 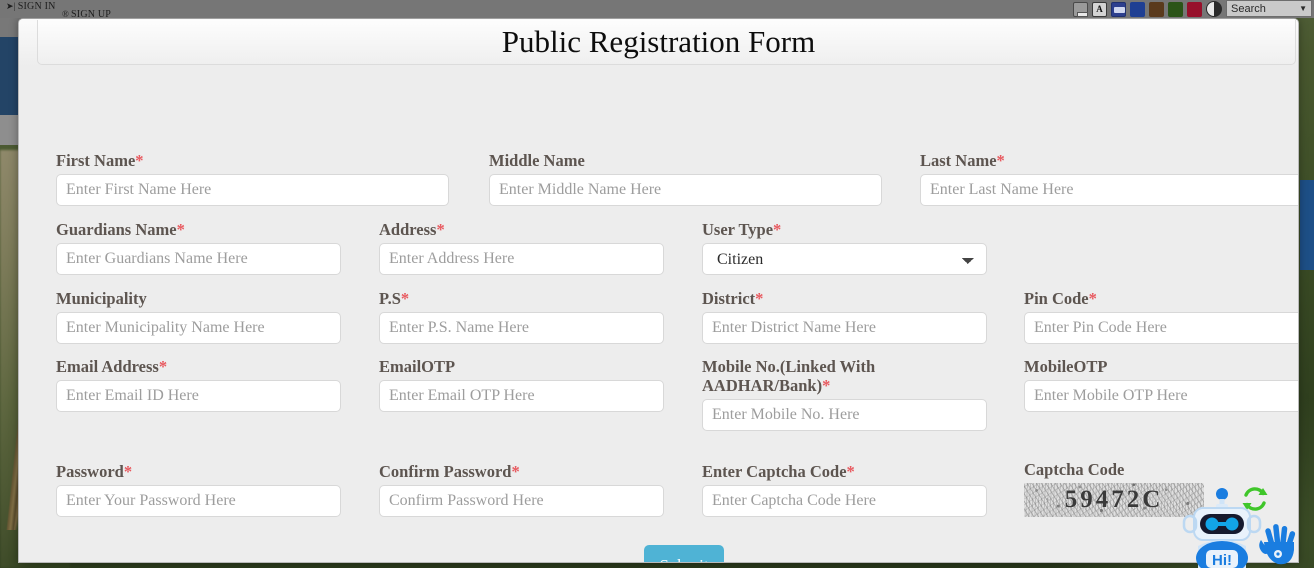 I want to click on field-last-name: Last Name*, so click(x=1109, y=178).